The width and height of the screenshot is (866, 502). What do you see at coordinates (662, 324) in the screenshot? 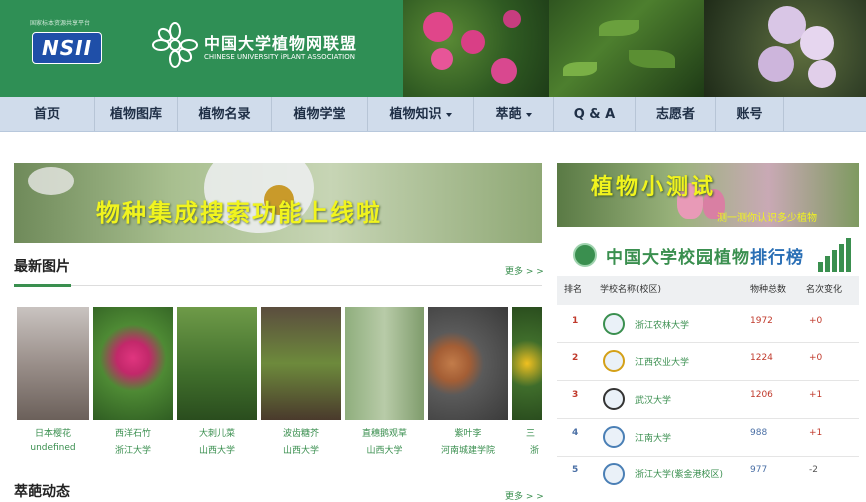
I see `school-name: 浙江农林大学` at bounding box center [662, 324].